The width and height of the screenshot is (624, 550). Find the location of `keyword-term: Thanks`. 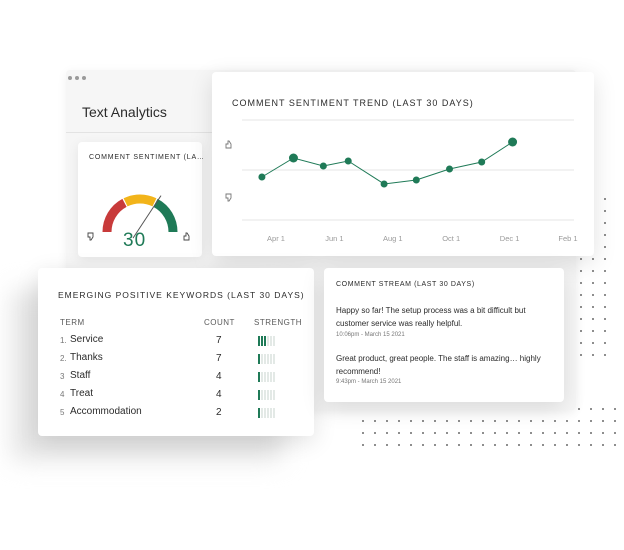

keyword-term: Thanks is located at coordinates (86, 357).